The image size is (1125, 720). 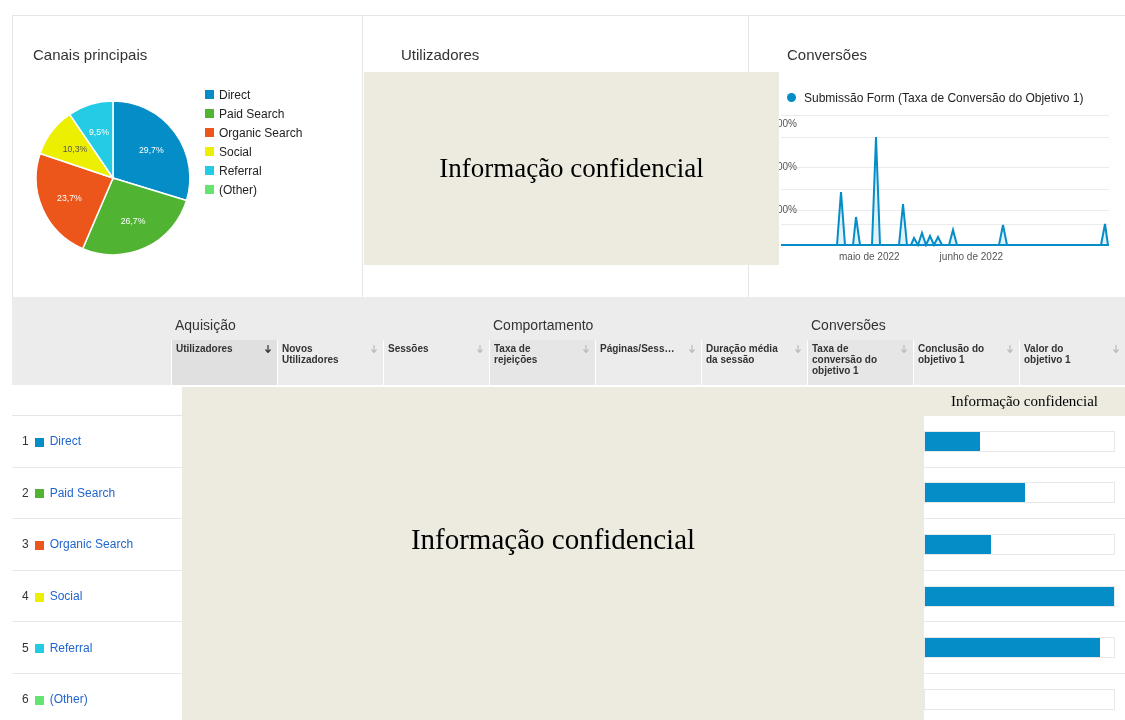 I want to click on channel-link: Organic Search, so click(x=91, y=544).